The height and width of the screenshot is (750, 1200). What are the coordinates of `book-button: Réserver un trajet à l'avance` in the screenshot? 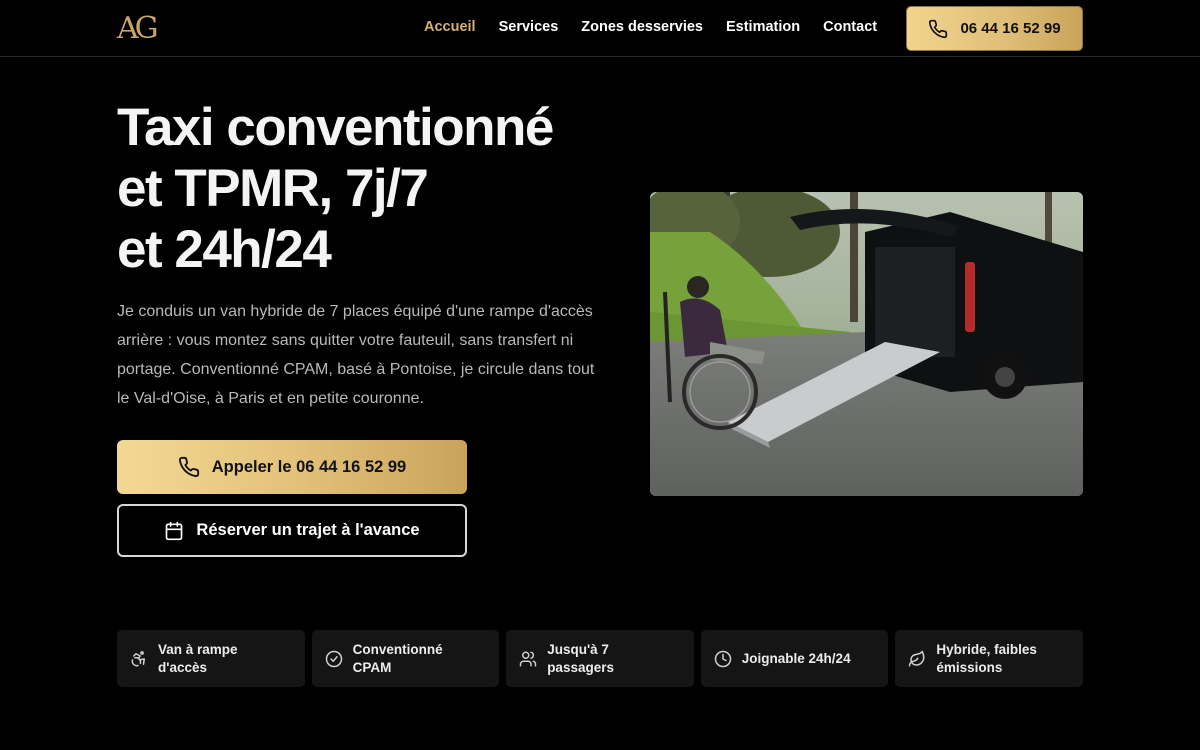 It's located at (292, 530).